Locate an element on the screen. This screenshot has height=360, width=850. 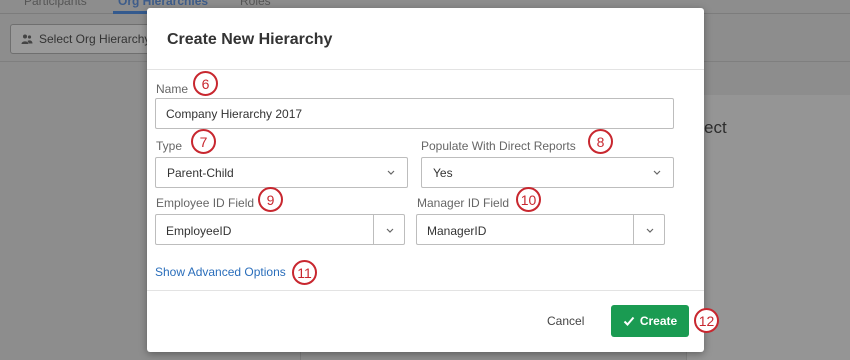
select-org-hierarchy-button: Select Org Hierarchy is located at coordinates (85, 39).